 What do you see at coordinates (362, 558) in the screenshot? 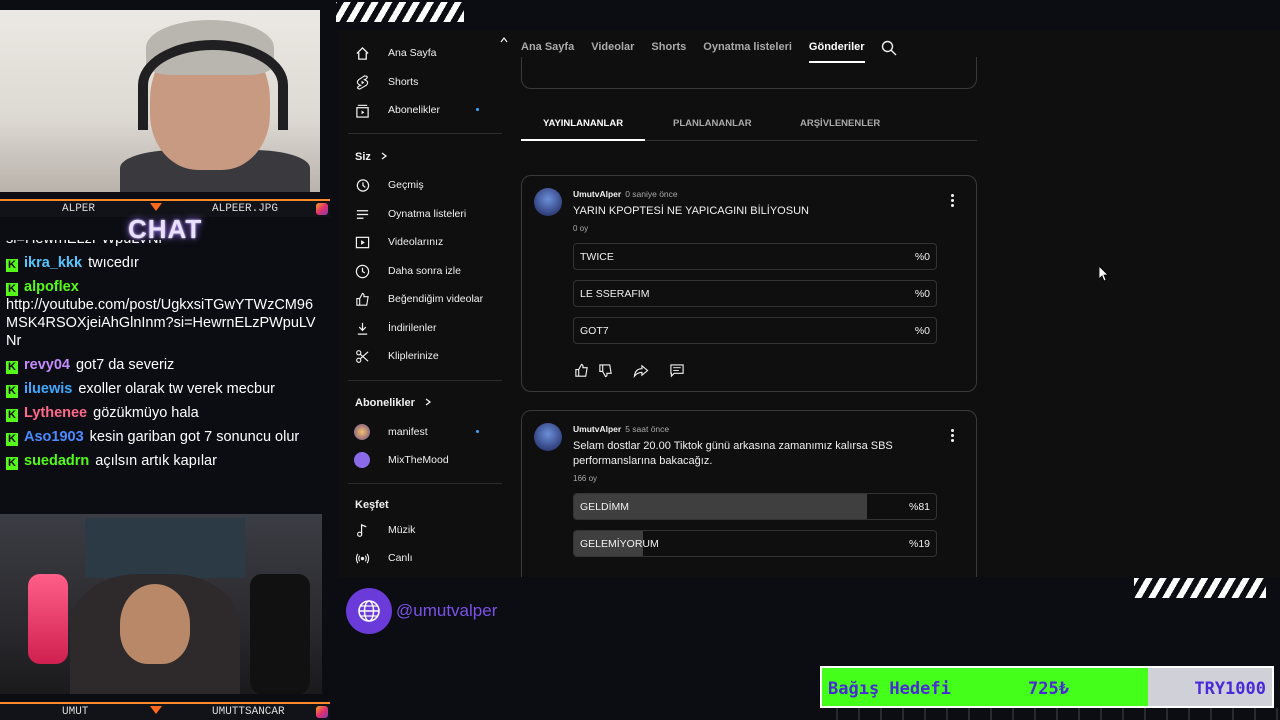
I see `live-icon` at bounding box center [362, 558].